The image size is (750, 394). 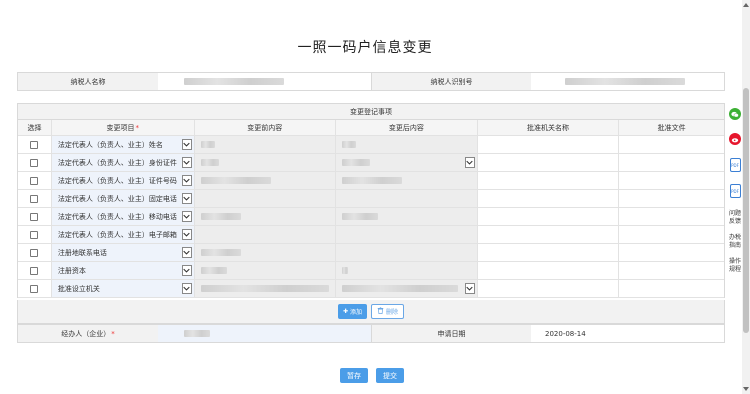 I want to click on scroll-down-icon, so click(x=746, y=389).